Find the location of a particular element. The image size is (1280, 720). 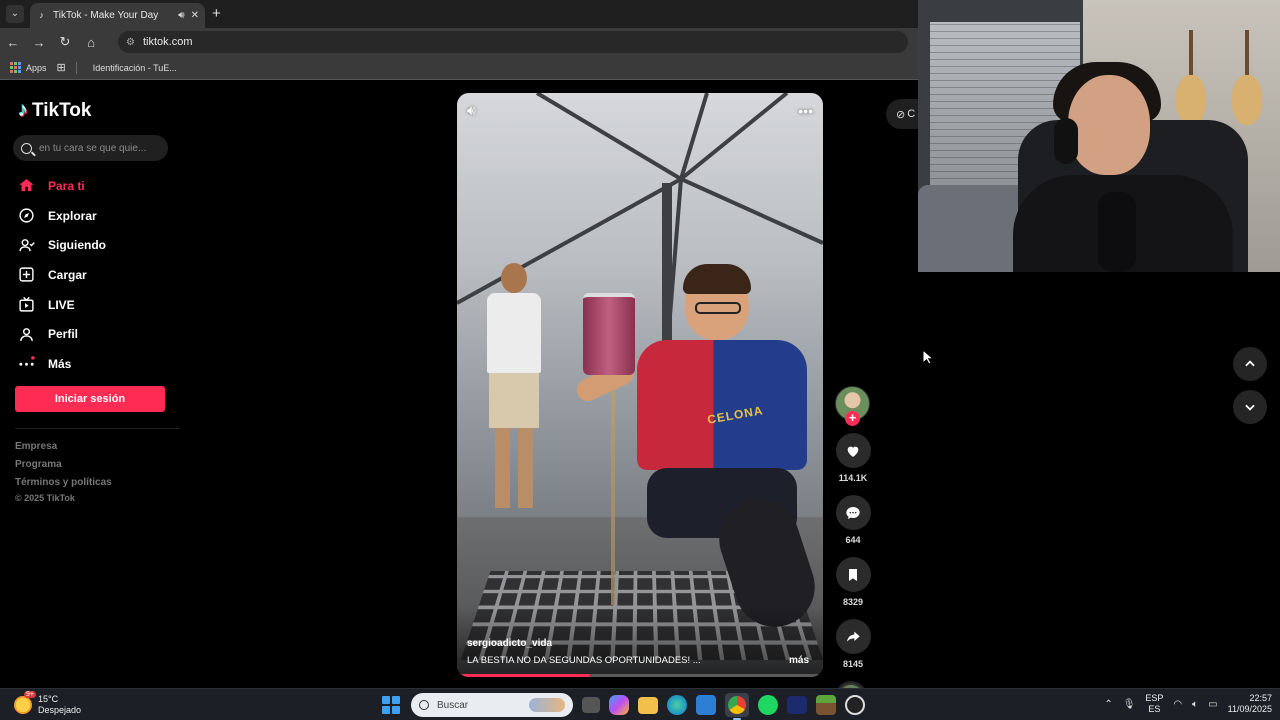

tab-title: TikTok - Make Your Day is located at coordinates (106, 15).